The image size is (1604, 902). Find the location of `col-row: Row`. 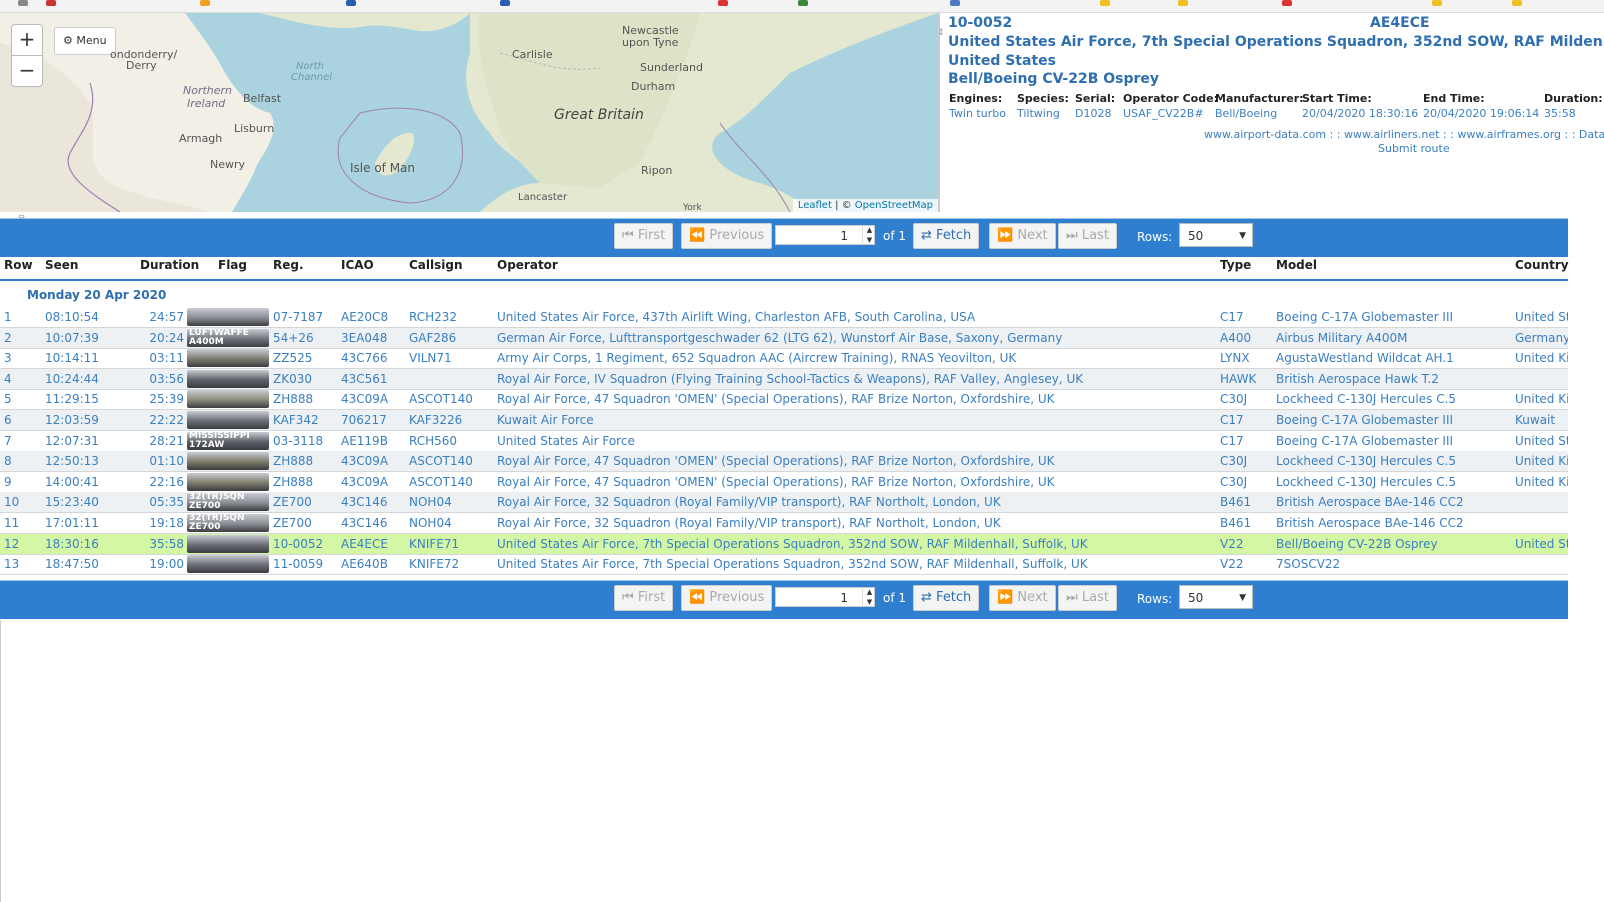

col-row: Row is located at coordinates (18, 265).